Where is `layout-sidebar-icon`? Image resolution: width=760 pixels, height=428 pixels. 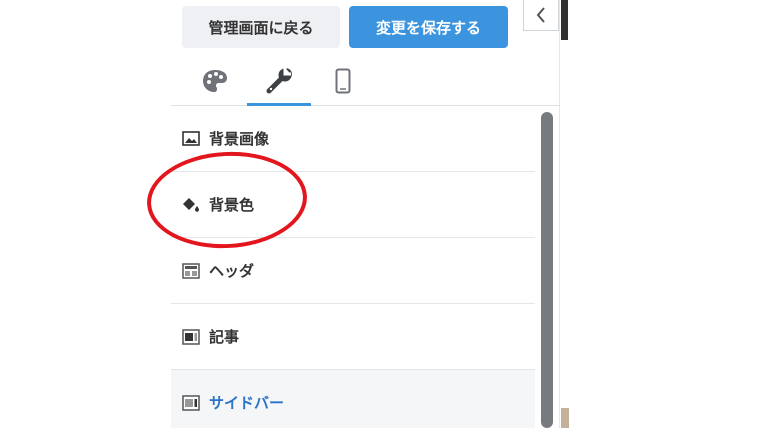
layout-sidebar-icon is located at coordinates (191, 403).